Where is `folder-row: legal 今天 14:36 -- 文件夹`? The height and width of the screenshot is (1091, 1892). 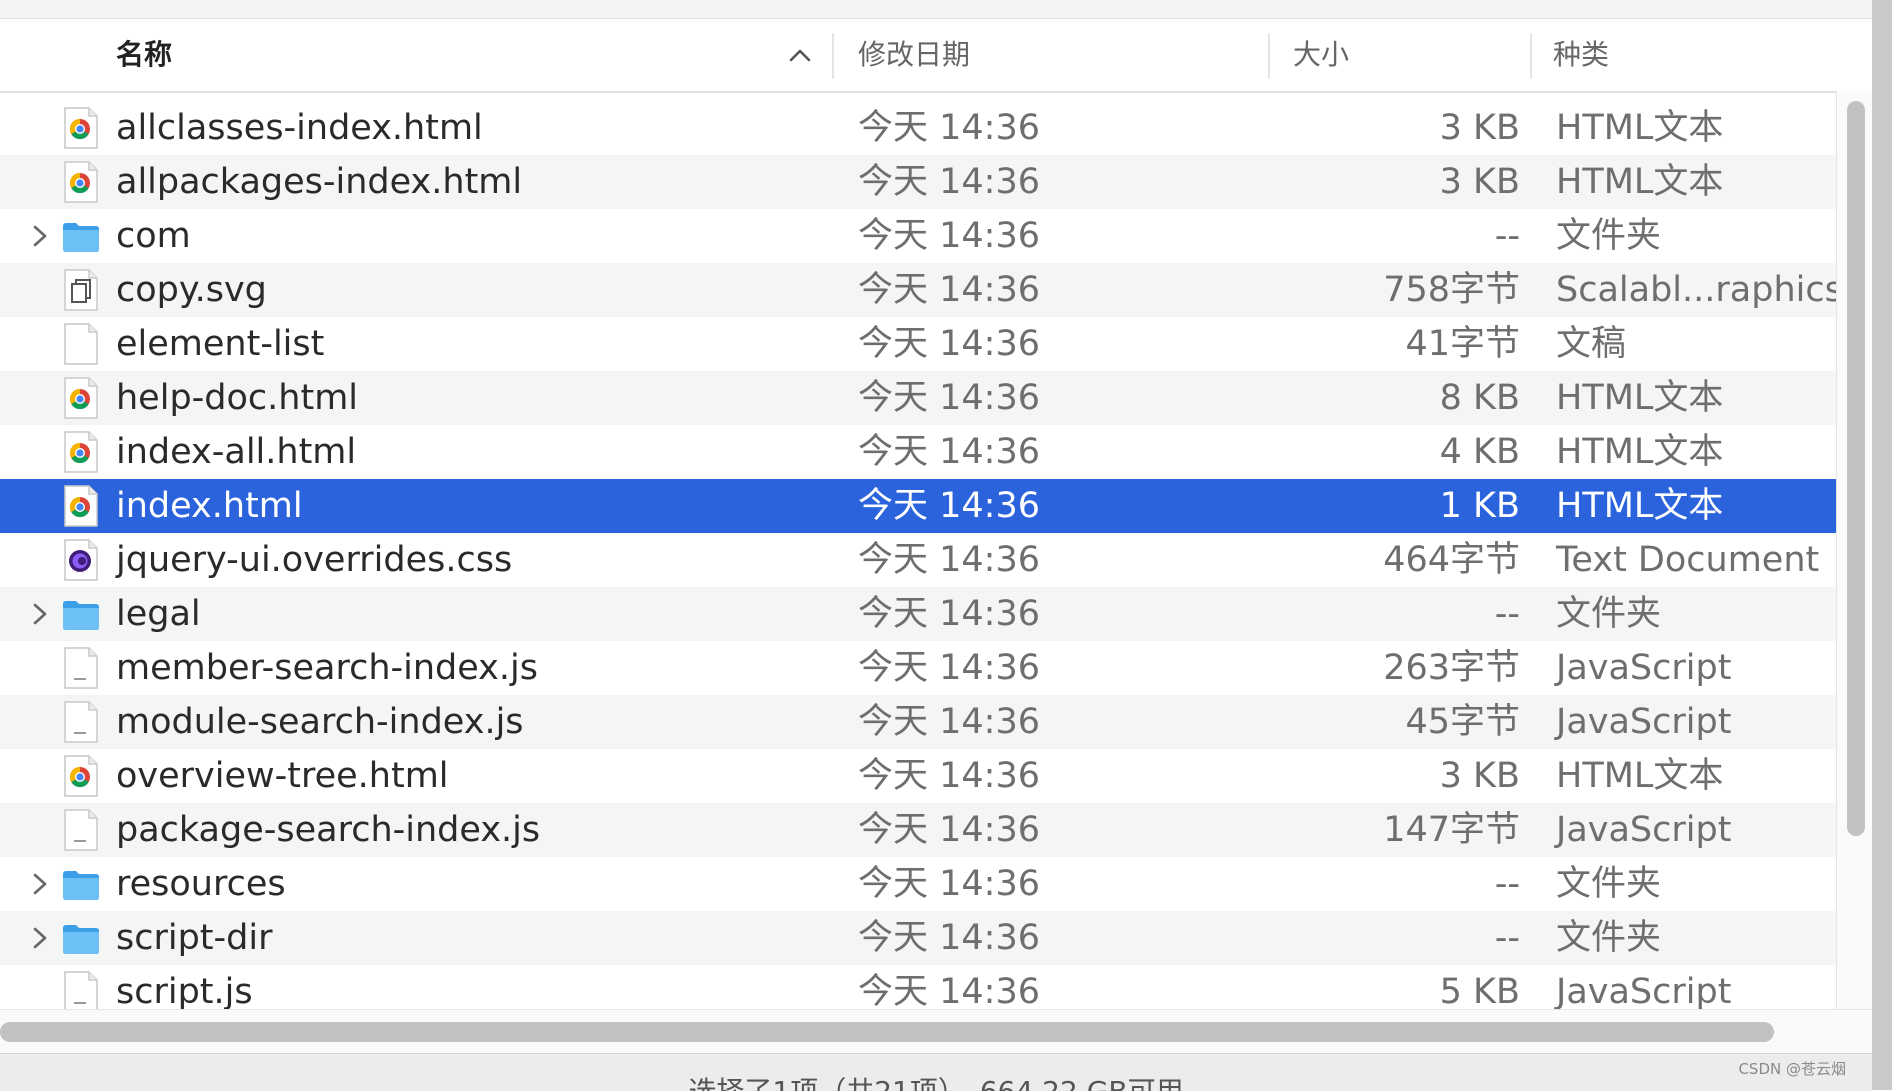 folder-row: legal 今天 14:36 -- 文件夹 is located at coordinates (918, 614).